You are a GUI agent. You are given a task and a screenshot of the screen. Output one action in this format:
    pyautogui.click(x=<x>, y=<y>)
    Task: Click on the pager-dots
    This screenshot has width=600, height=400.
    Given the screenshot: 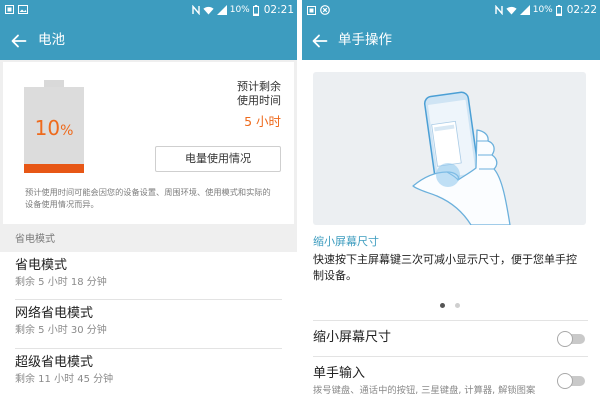 What is the action you would take?
    pyautogui.click(x=450, y=305)
    